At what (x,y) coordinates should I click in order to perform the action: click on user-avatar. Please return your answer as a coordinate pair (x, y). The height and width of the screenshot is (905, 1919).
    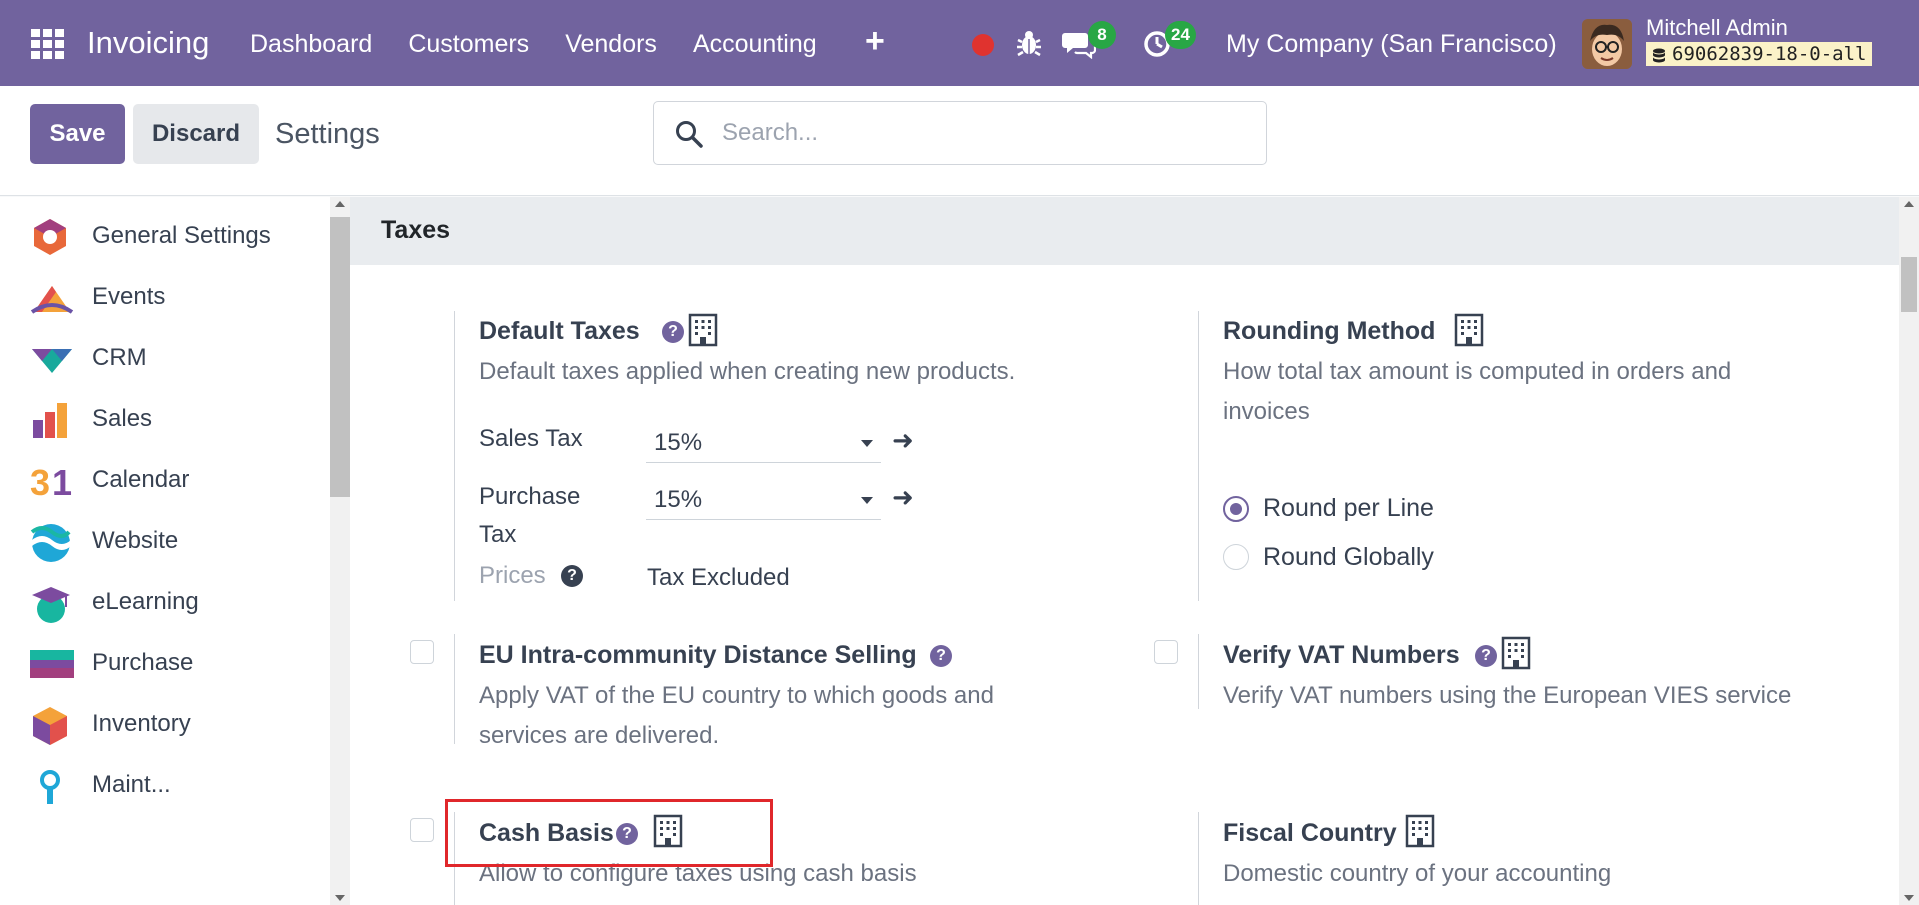
    Looking at the image, I should click on (1607, 44).